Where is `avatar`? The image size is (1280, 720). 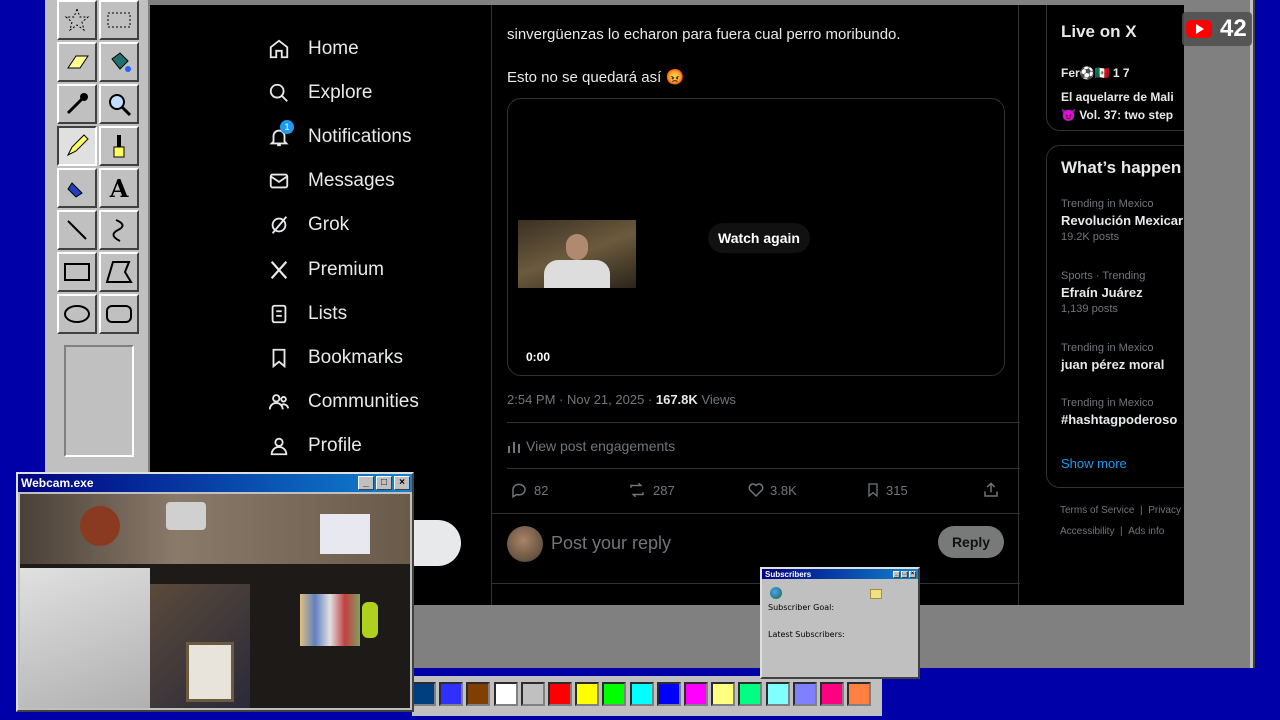 avatar is located at coordinates (525, 544).